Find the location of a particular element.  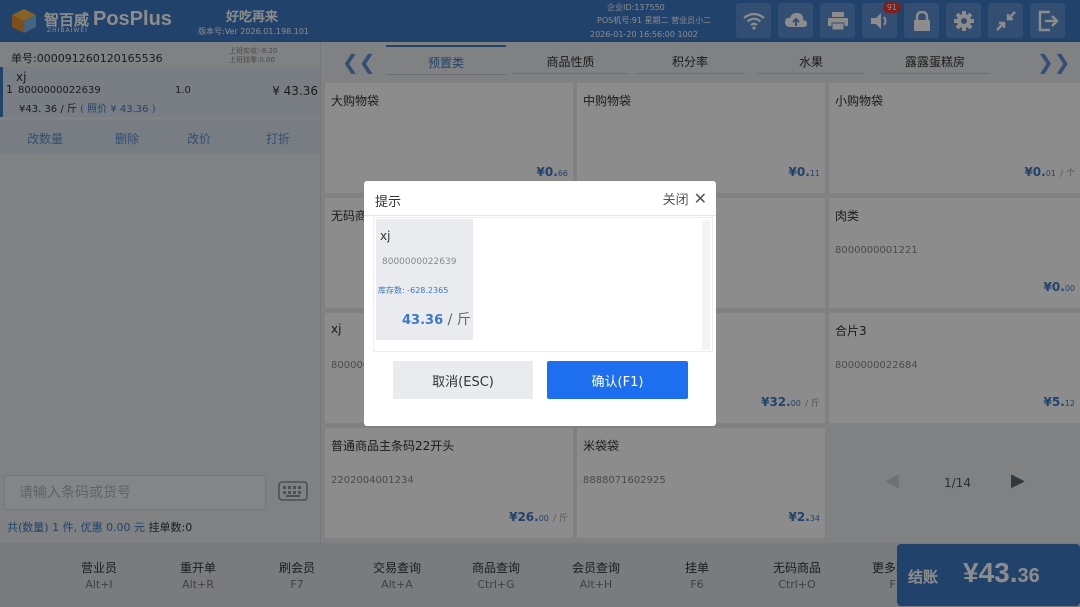

dialog-close-button: 关闭 ✕ is located at coordinates (685, 198).